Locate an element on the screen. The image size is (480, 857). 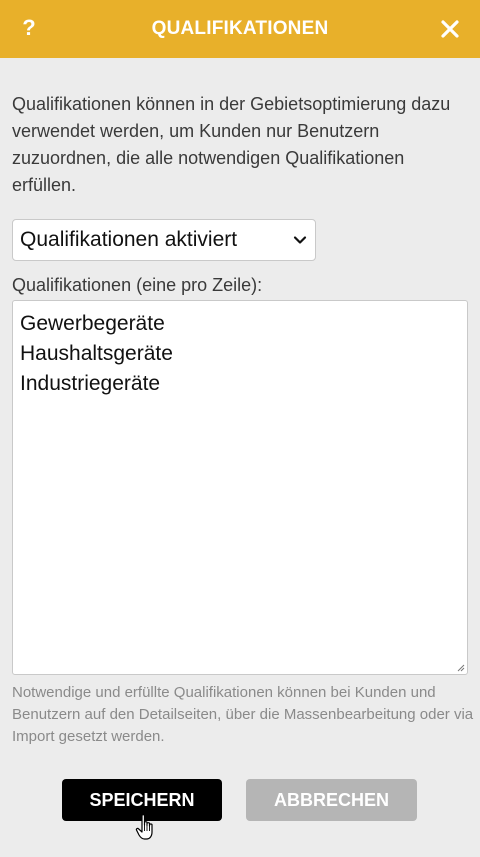
qualification-line: Haushaltsgeräte is located at coordinates (96, 353).